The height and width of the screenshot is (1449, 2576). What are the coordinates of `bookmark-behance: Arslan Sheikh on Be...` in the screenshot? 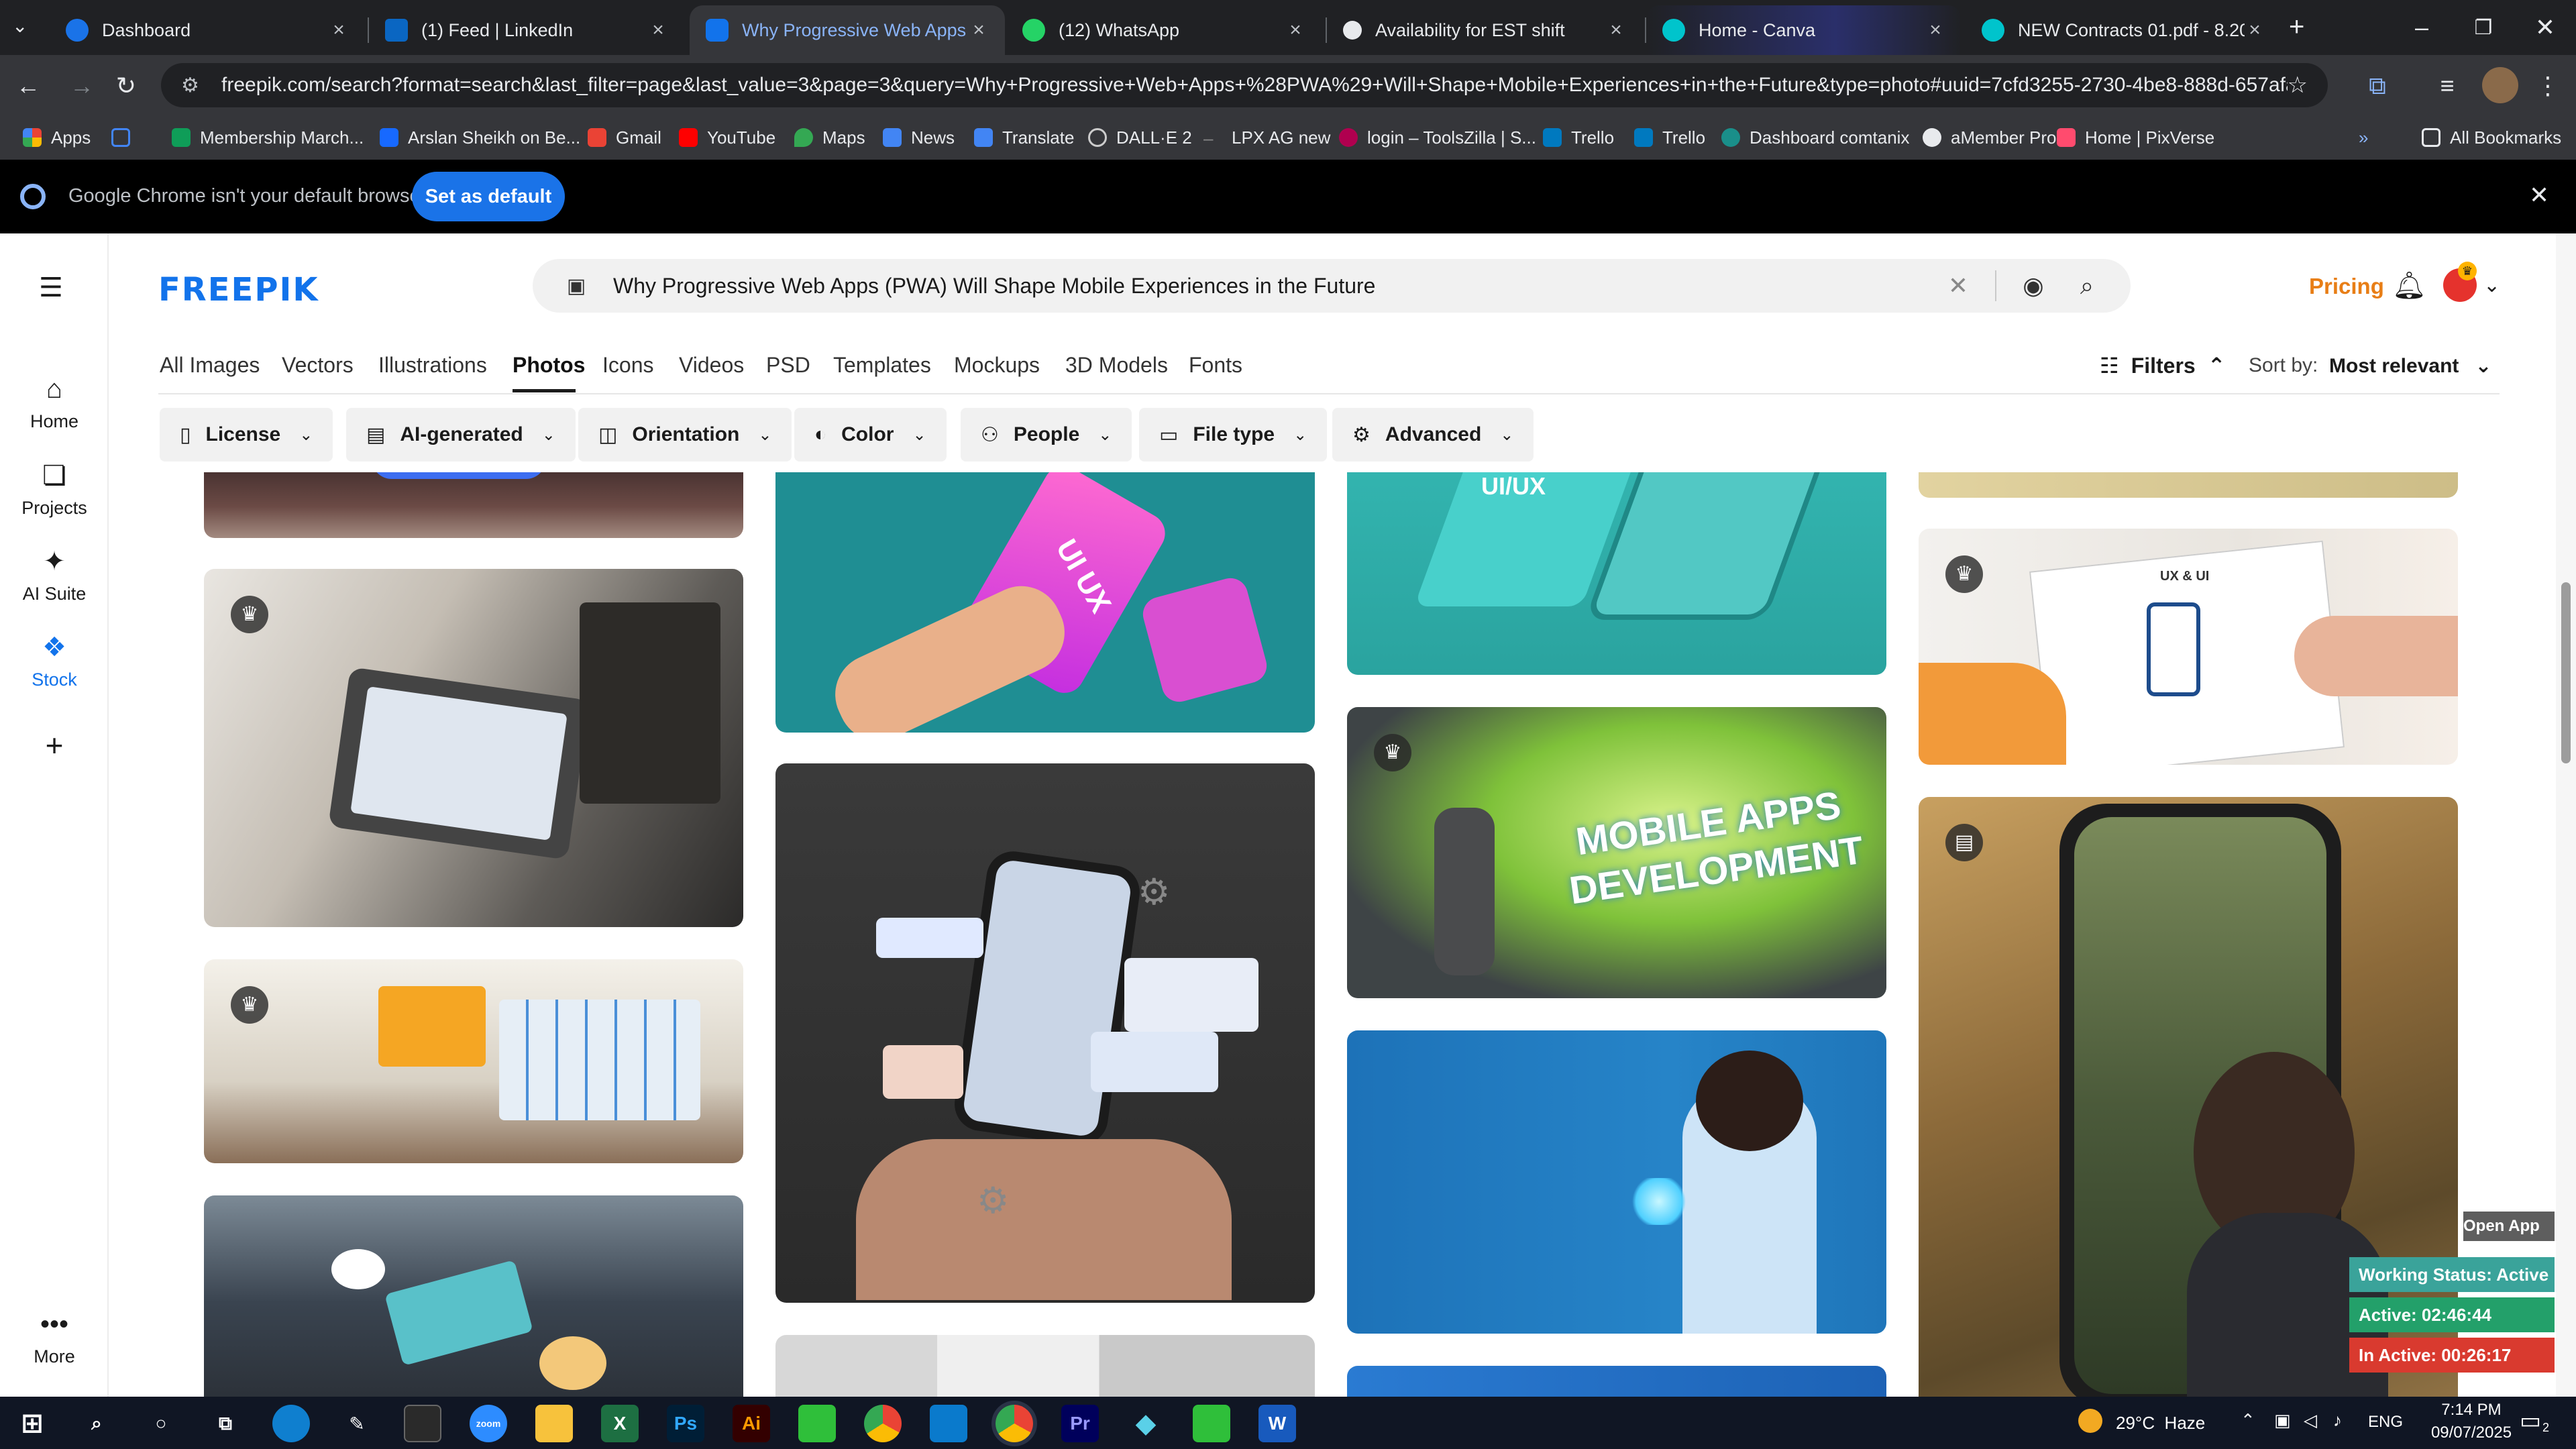 It's located at (480, 137).